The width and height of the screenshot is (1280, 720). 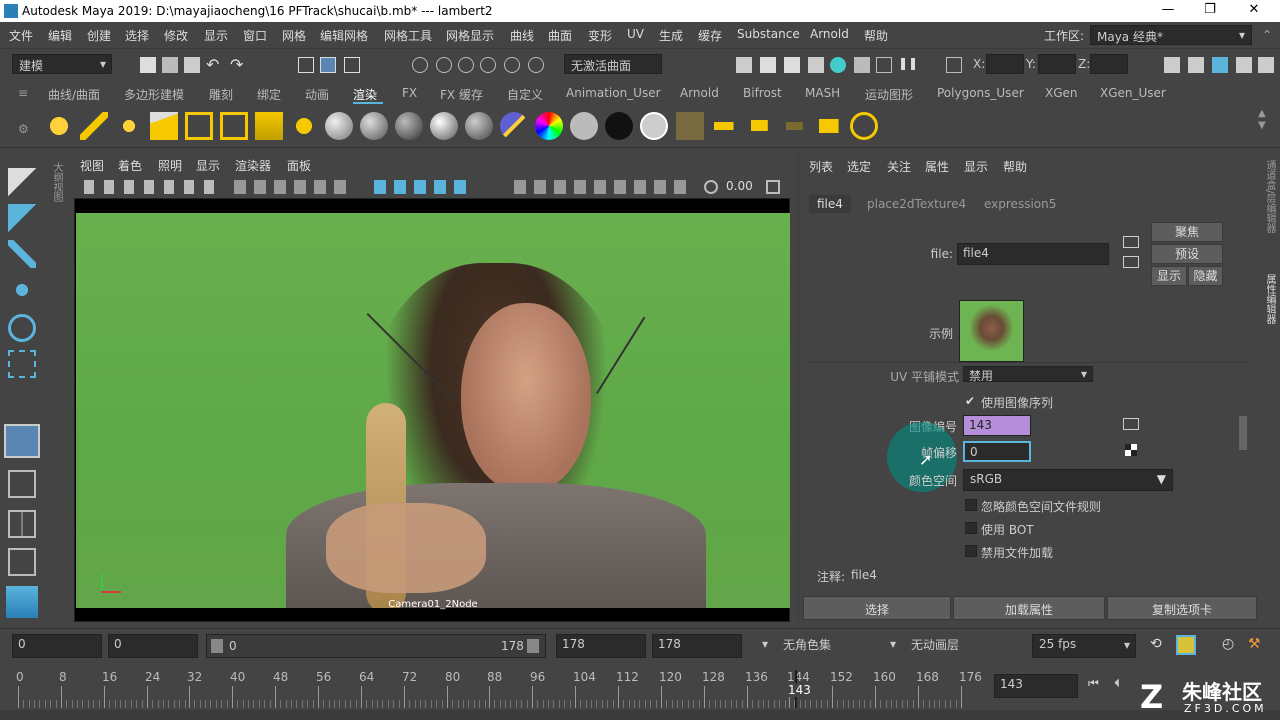 What do you see at coordinates (22, 484) in the screenshot?
I see `single-view-icon` at bounding box center [22, 484].